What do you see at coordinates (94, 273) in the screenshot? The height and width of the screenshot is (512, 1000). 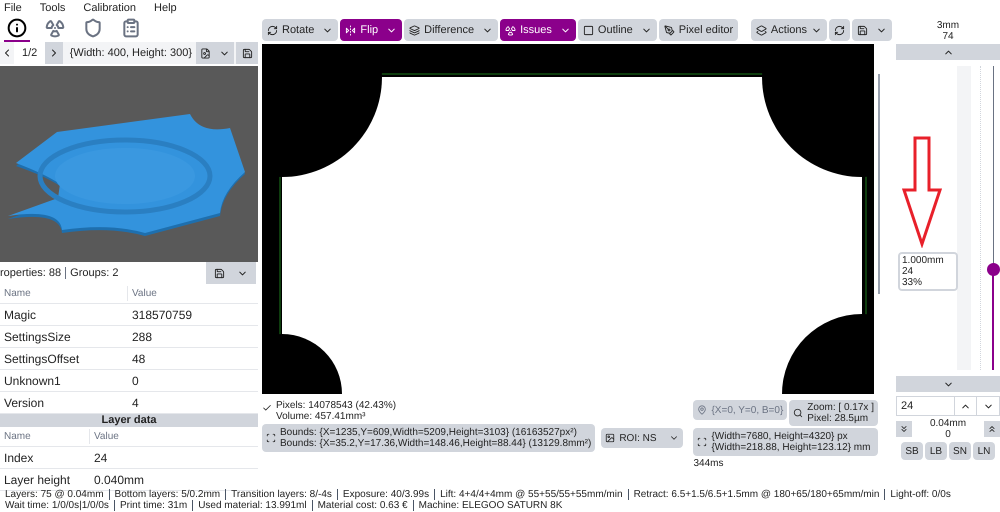 I see `groups-count: Groups: 2` at bounding box center [94, 273].